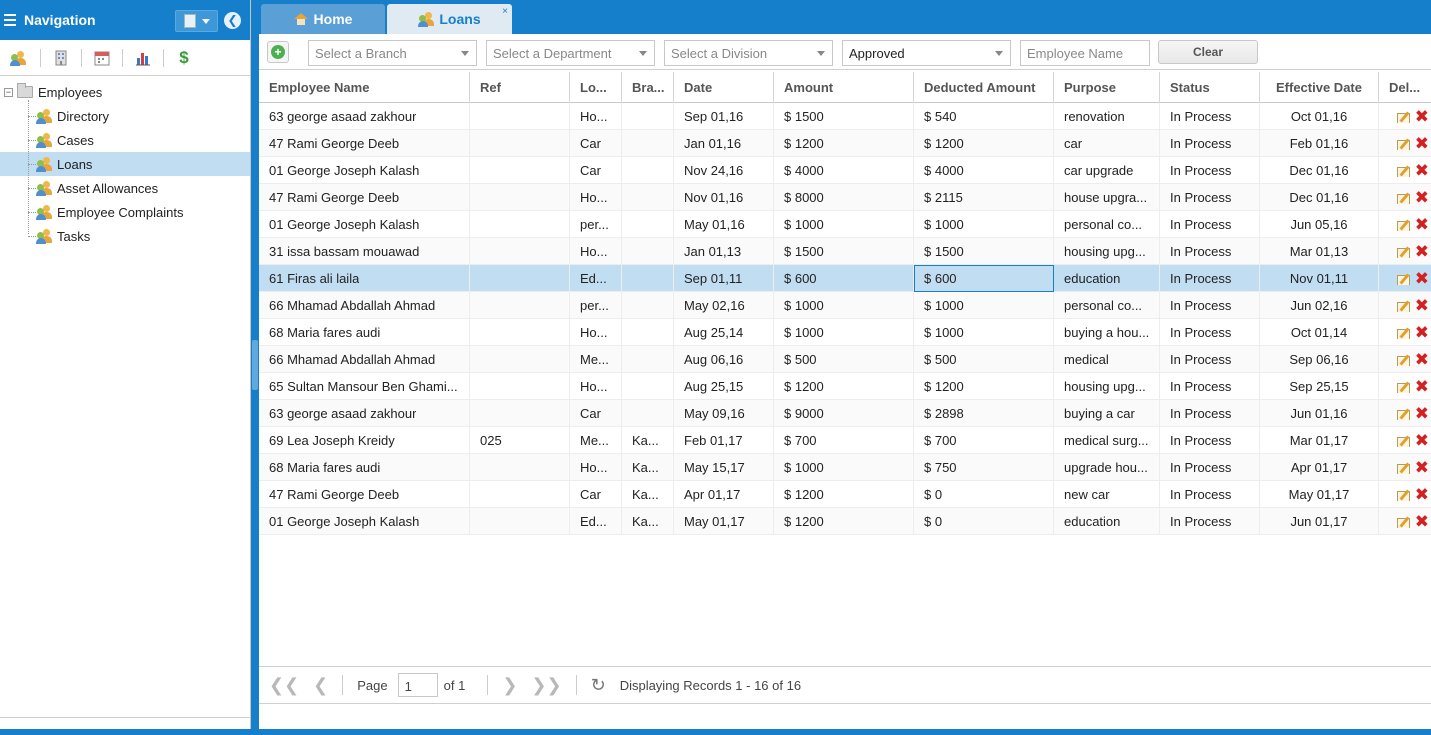 The height and width of the screenshot is (735, 1431). What do you see at coordinates (724, 305) in the screenshot?
I see `cell-date: May 02,16` at bounding box center [724, 305].